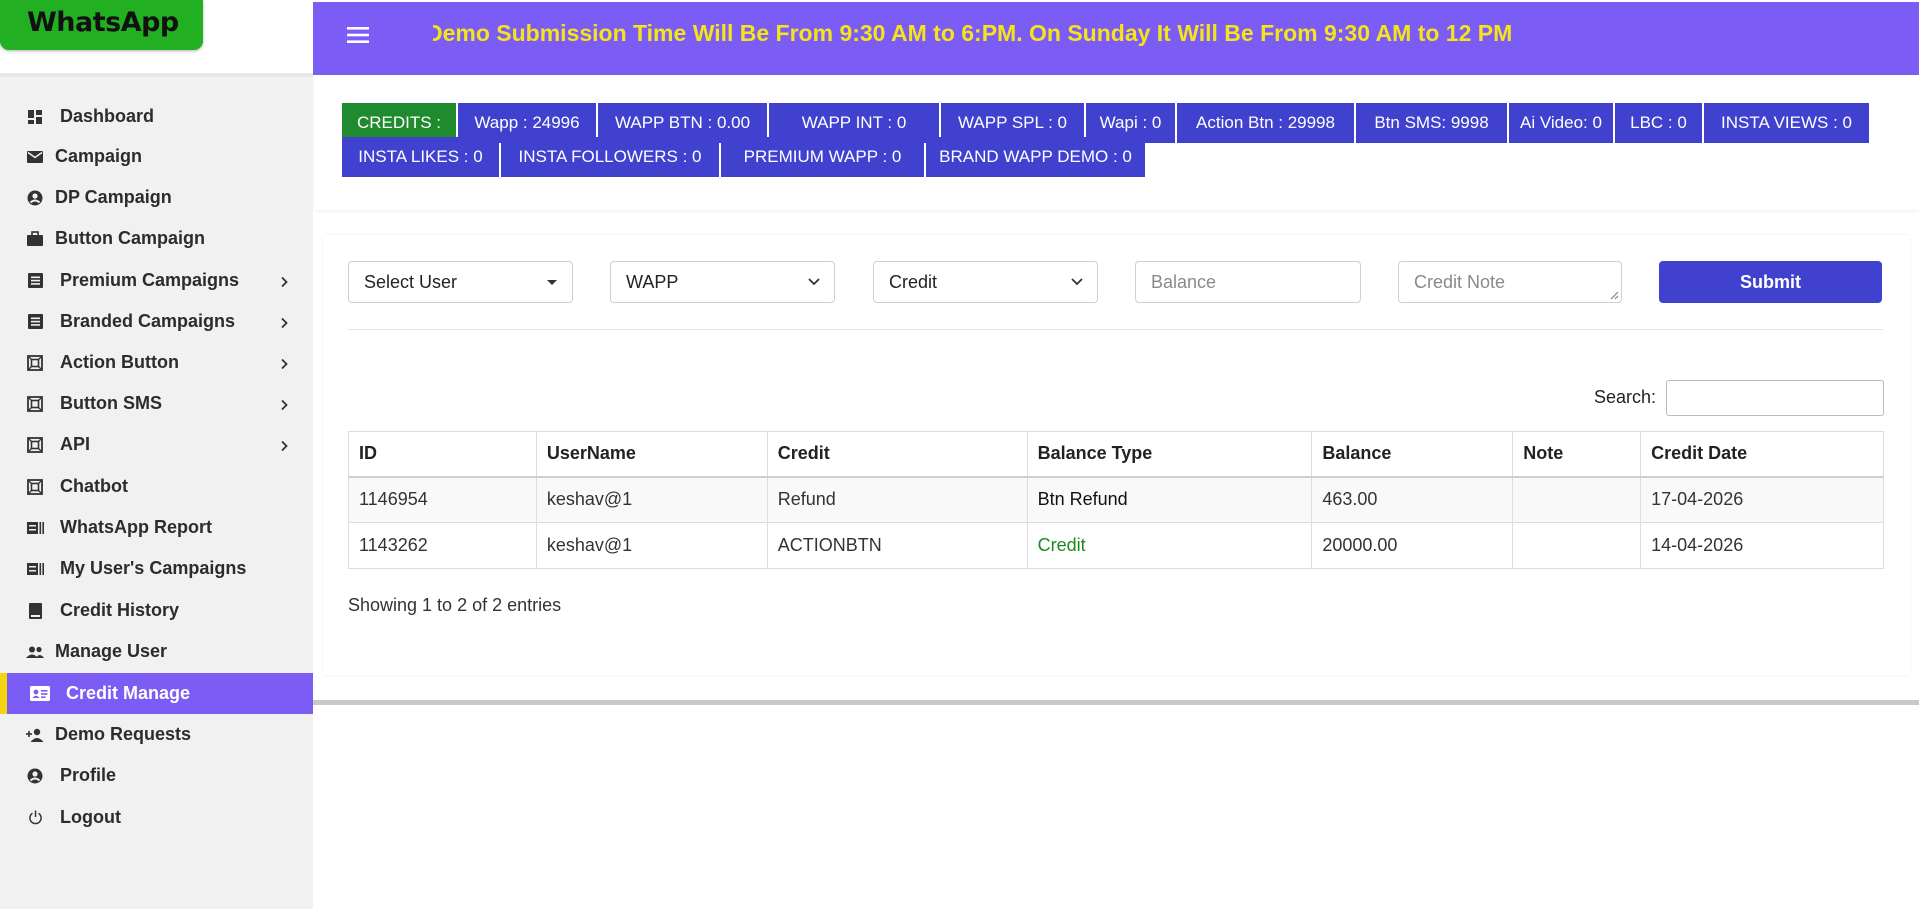 The height and width of the screenshot is (909, 1919). Describe the element at coordinates (455, 605) in the screenshot. I see `entries-info: Showing 1 to 2 of 2 entries` at that location.